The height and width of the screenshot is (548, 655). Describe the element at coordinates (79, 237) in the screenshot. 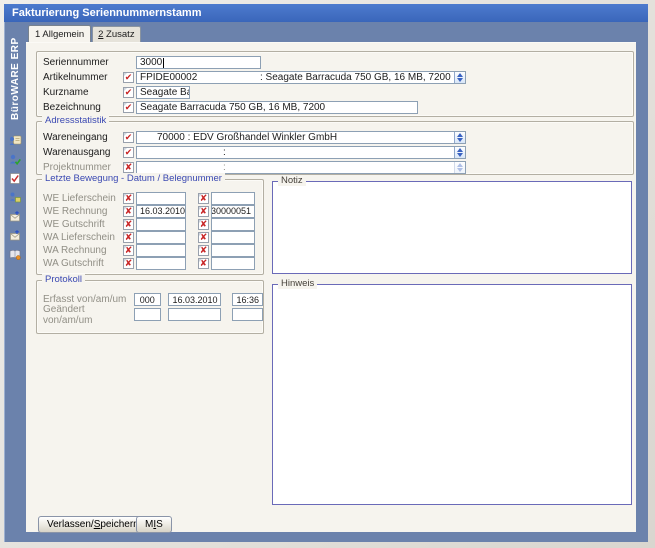

I see `wa-lieferschein-label: WA Lieferschein` at that location.